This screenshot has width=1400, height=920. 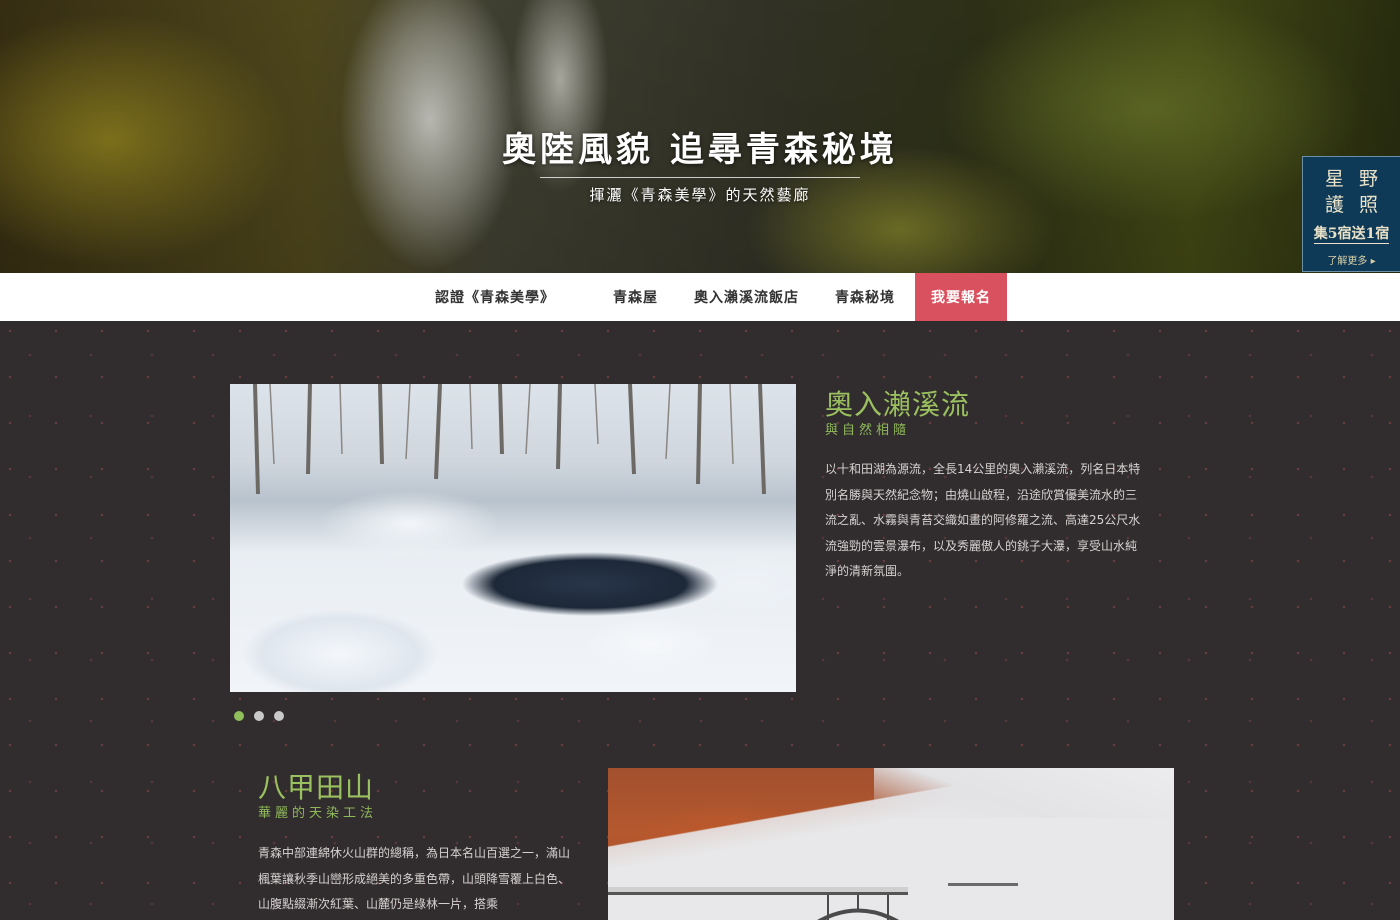 What do you see at coordinates (961, 297) in the screenshot?
I see `signup-button: 我要報名` at bounding box center [961, 297].